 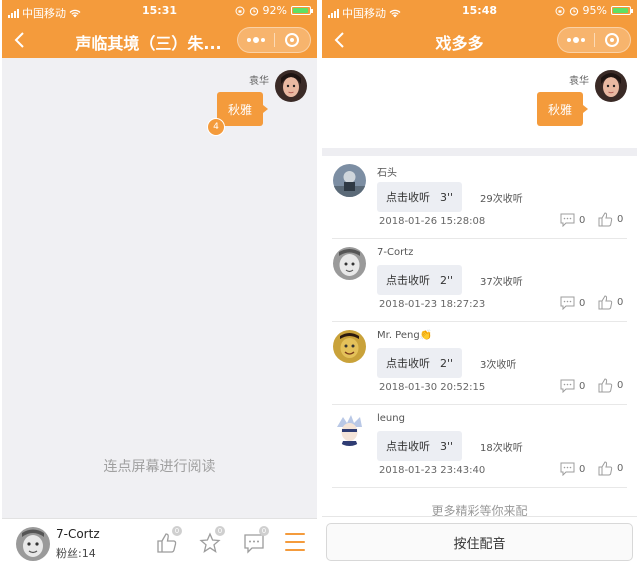 I want to click on like-count-badge: 0, so click(x=177, y=531).